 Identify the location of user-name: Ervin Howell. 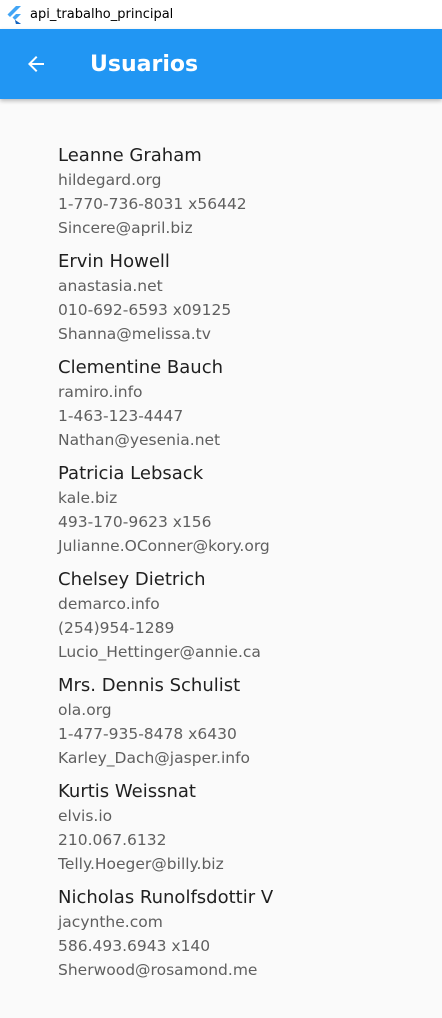
(114, 261).